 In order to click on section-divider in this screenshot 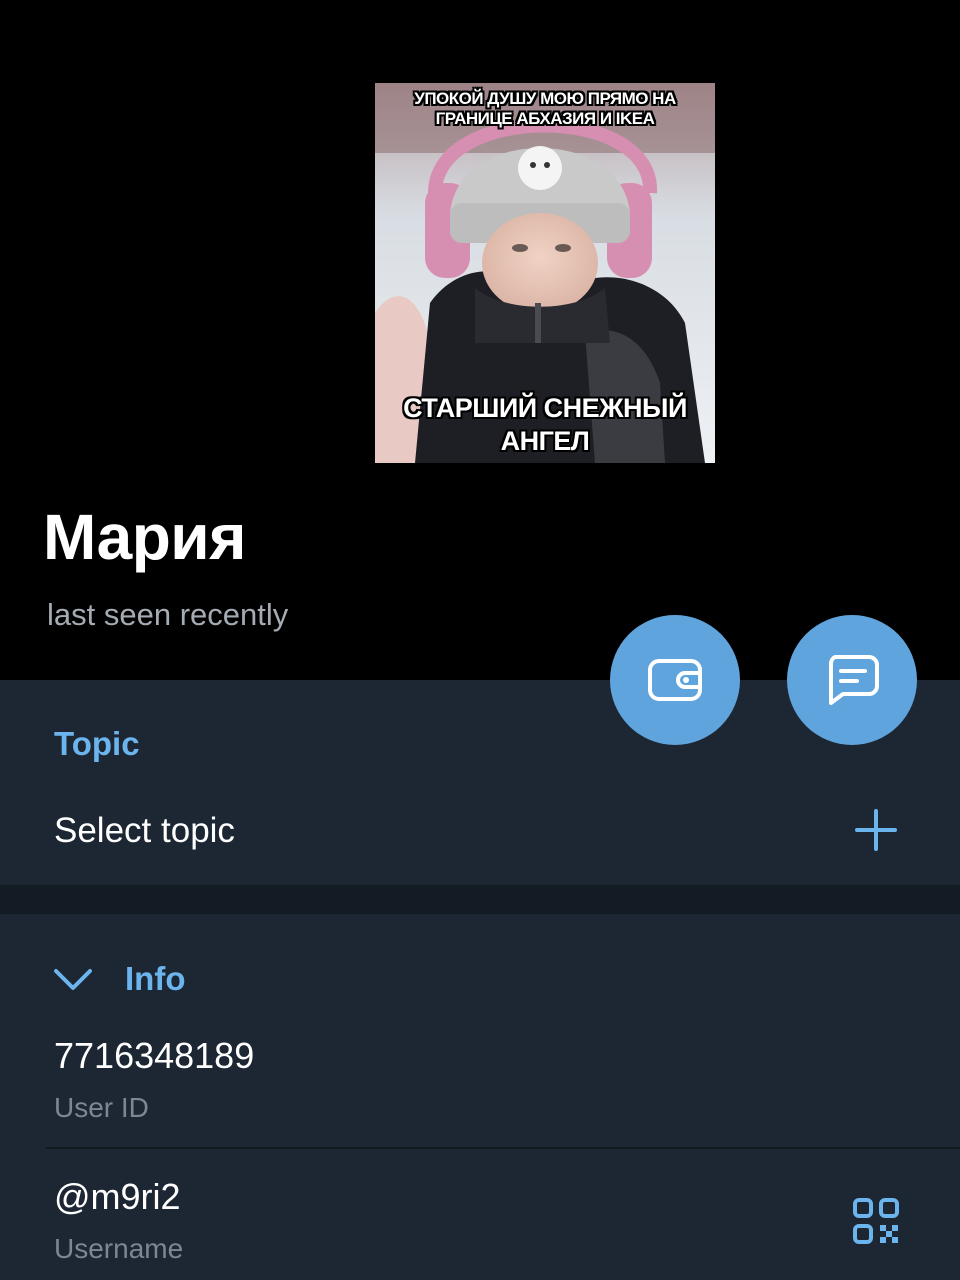, I will do `click(480, 899)`.